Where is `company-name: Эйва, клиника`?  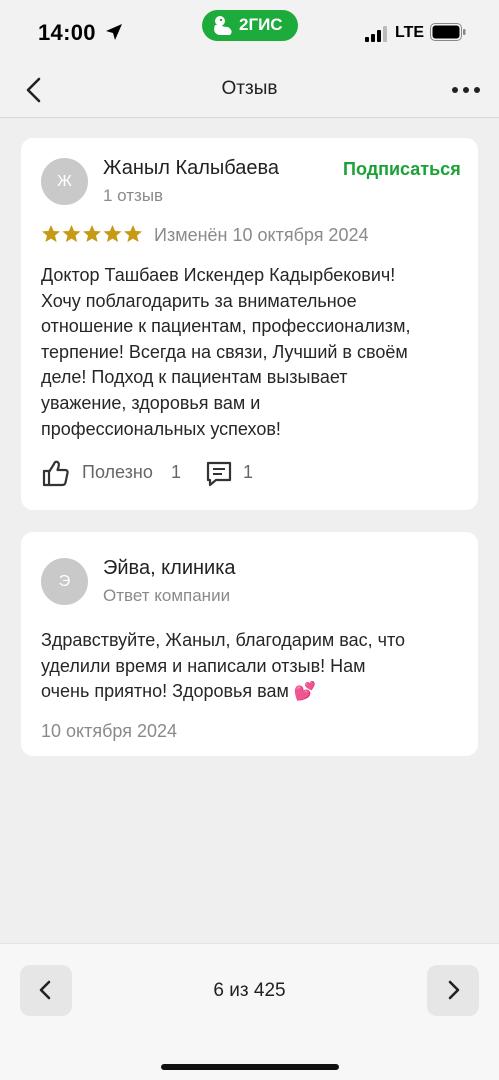 company-name: Эйва, клиника is located at coordinates (169, 568).